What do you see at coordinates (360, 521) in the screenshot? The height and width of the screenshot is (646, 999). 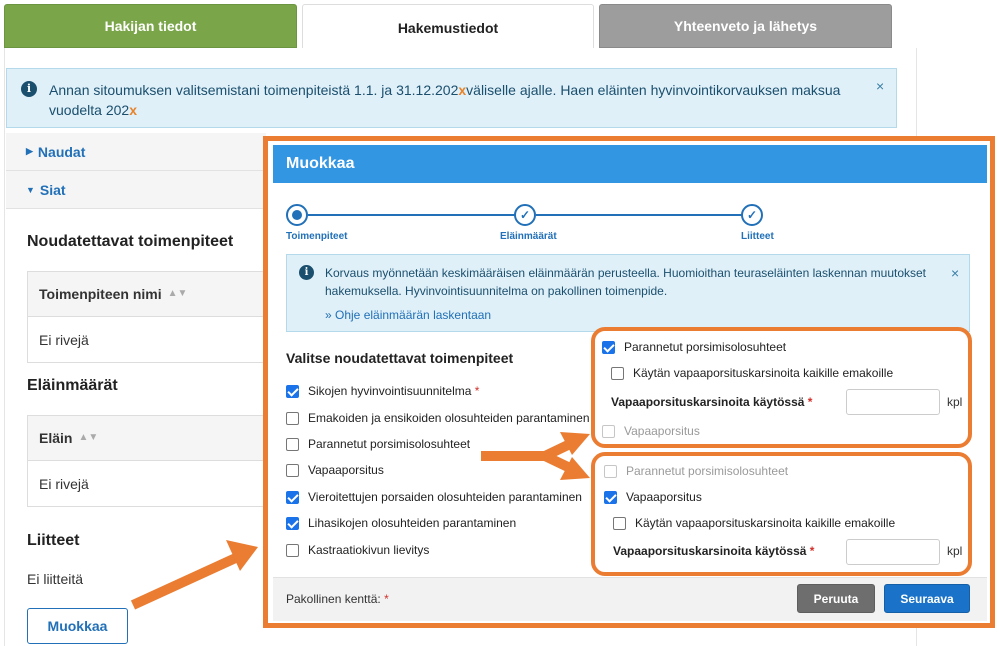 I see `annotation-arrows` at bounding box center [360, 521].